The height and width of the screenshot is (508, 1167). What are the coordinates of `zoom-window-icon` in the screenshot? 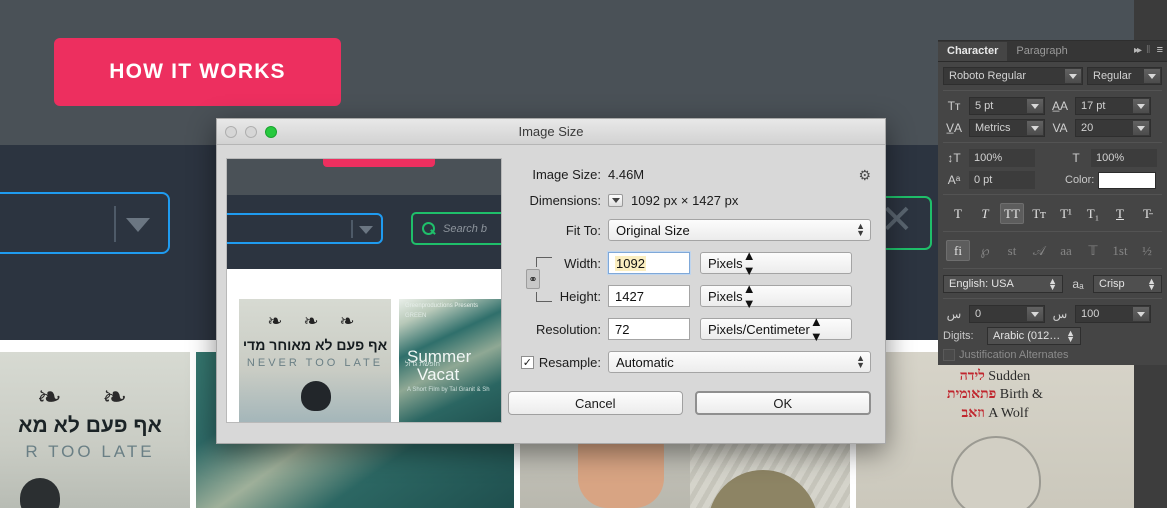 It's located at (271, 132).